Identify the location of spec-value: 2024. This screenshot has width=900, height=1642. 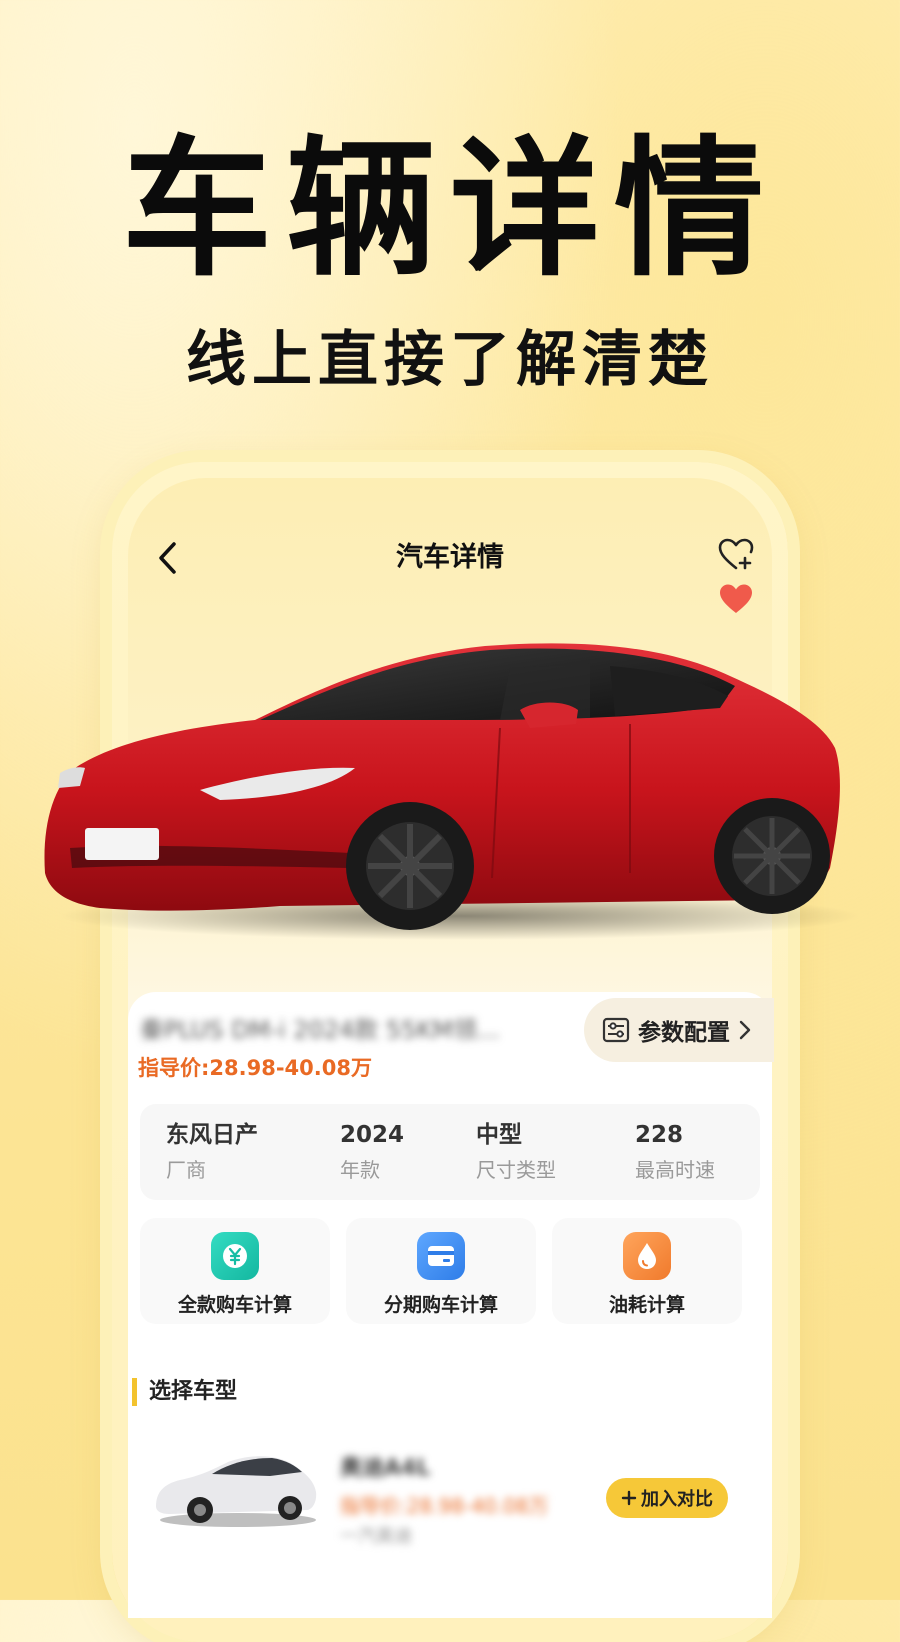
(372, 1135).